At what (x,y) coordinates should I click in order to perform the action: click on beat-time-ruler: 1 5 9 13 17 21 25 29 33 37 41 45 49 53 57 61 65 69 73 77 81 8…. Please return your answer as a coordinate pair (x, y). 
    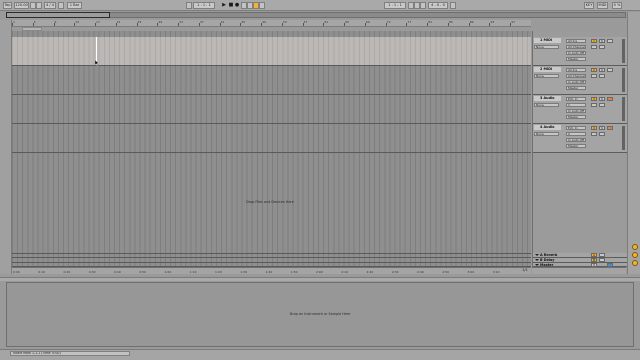
    Looking at the image, I should click on (271, 23).